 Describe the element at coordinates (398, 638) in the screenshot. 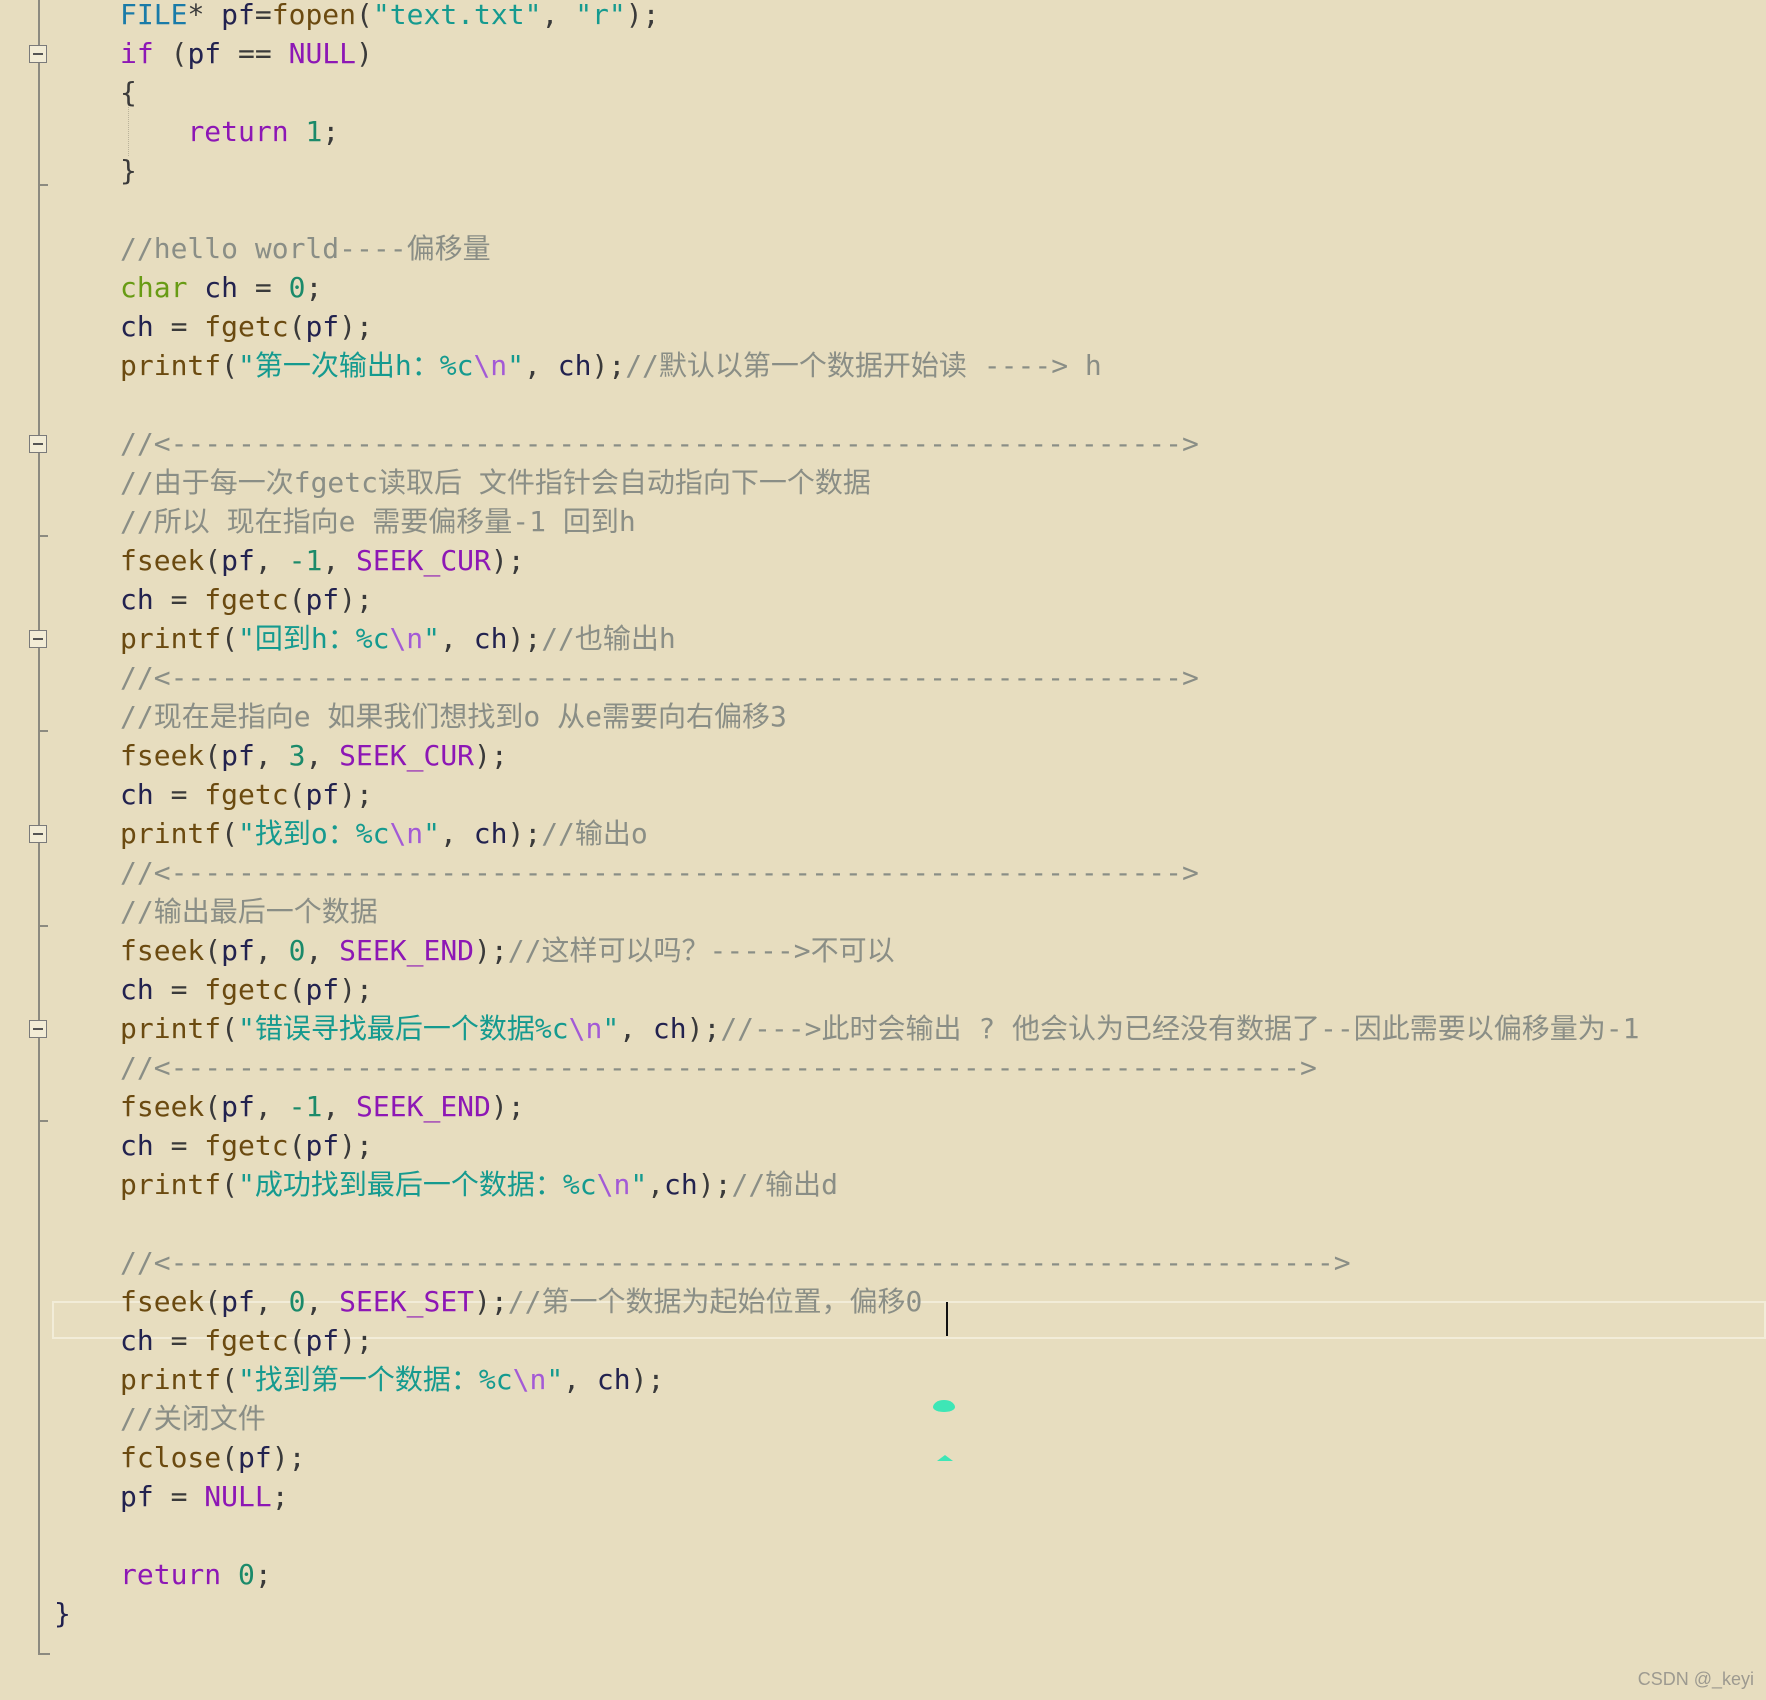

I see `code-line: printf("回到h：%c\n", ch);//也输出h` at that location.